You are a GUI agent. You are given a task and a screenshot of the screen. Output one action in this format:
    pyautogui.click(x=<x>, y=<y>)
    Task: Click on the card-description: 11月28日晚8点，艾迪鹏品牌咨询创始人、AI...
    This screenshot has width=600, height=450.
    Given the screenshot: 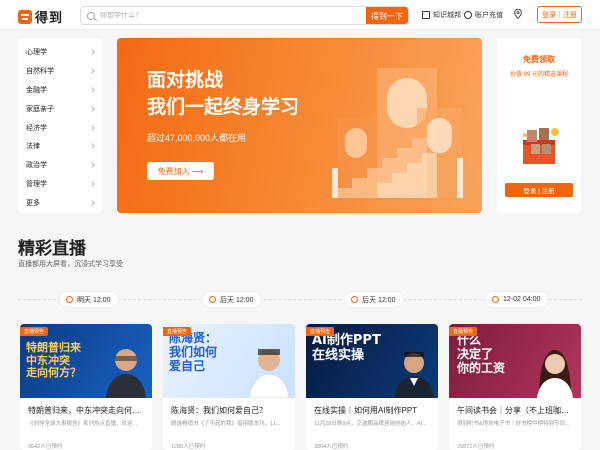 What is the action you would take?
    pyautogui.click(x=370, y=424)
    